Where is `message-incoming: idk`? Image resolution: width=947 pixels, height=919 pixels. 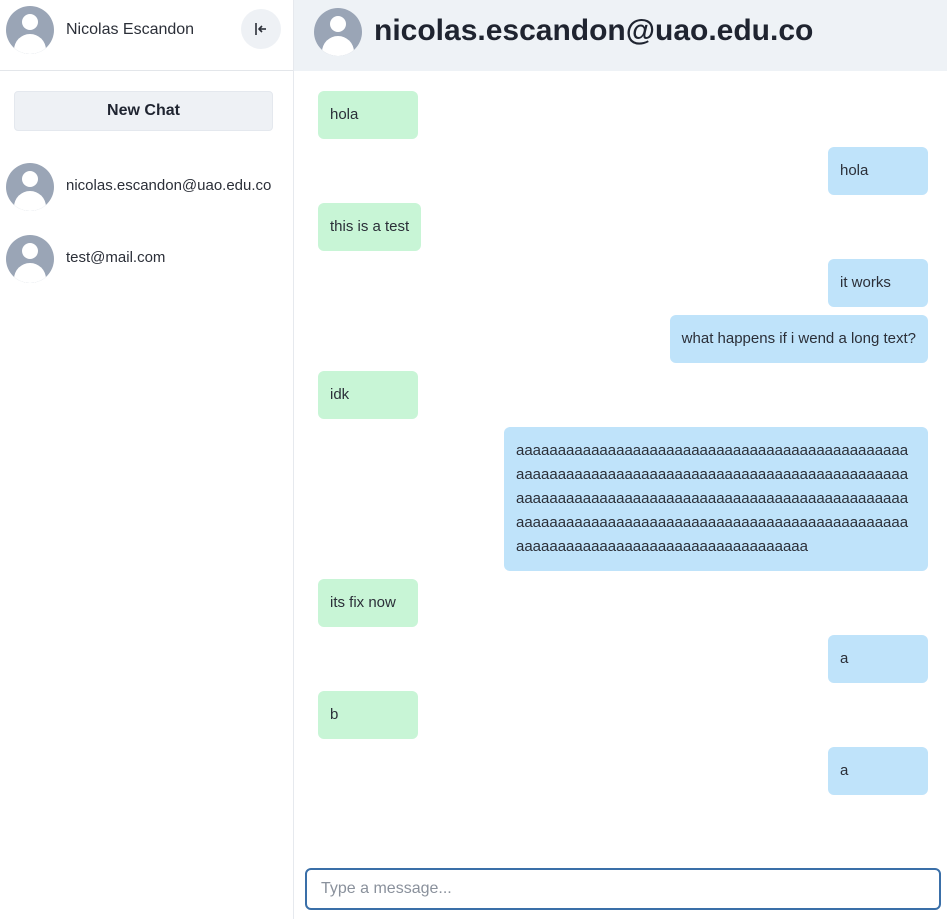 message-incoming: idk is located at coordinates (368, 395).